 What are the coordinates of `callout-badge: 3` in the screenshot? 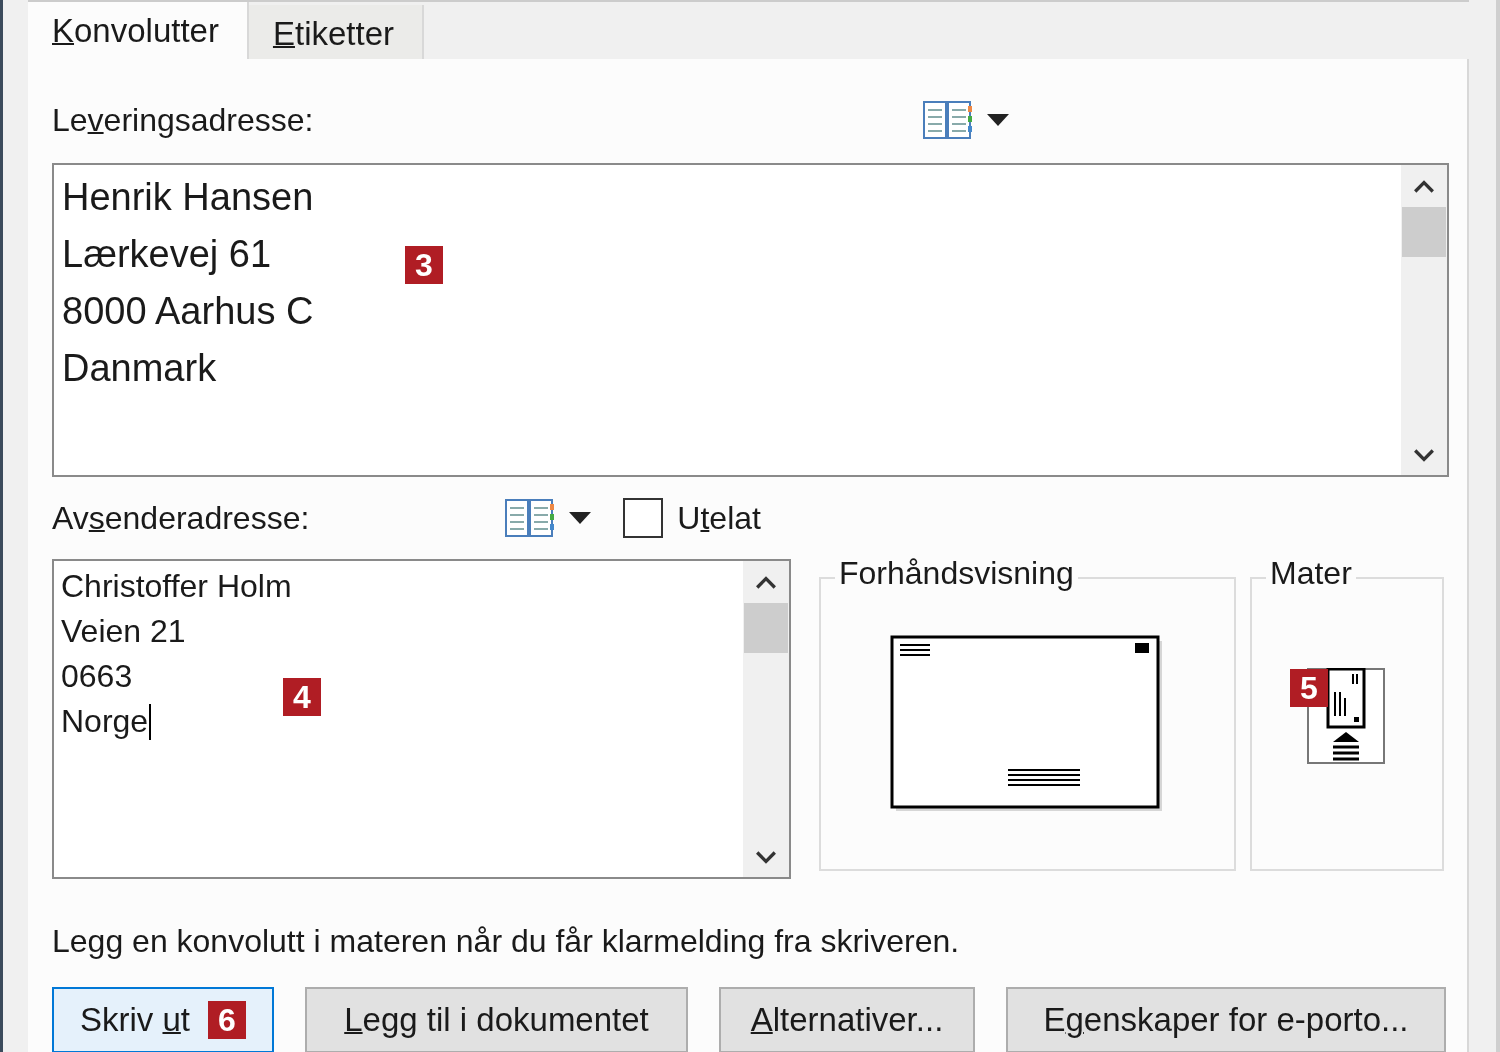 It's located at (424, 265).